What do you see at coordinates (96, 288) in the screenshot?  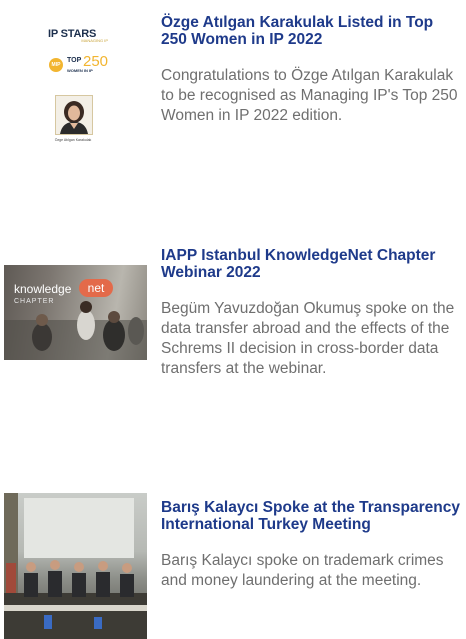 I see `net-badge: net` at bounding box center [96, 288].